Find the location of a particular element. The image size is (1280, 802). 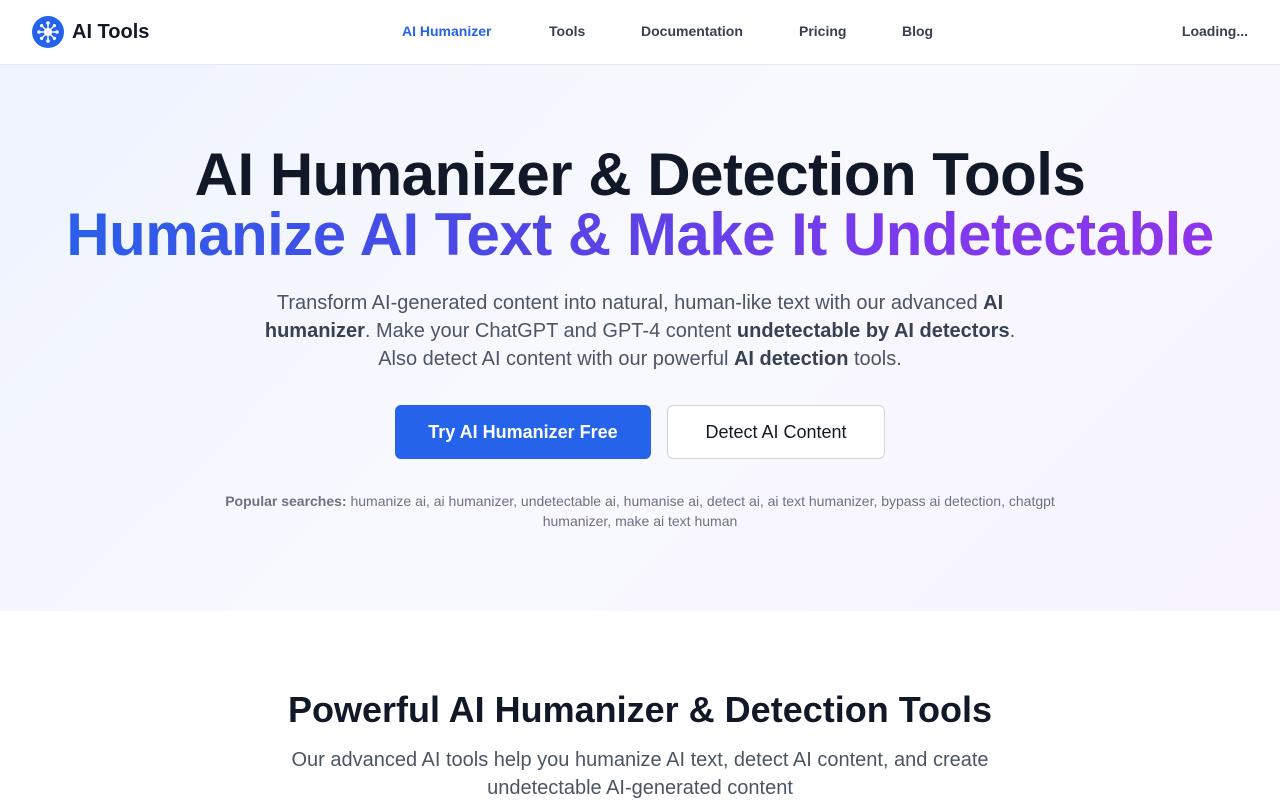

detect-ai-content-button: Detect AI Content is located at coordinates (776, 432).